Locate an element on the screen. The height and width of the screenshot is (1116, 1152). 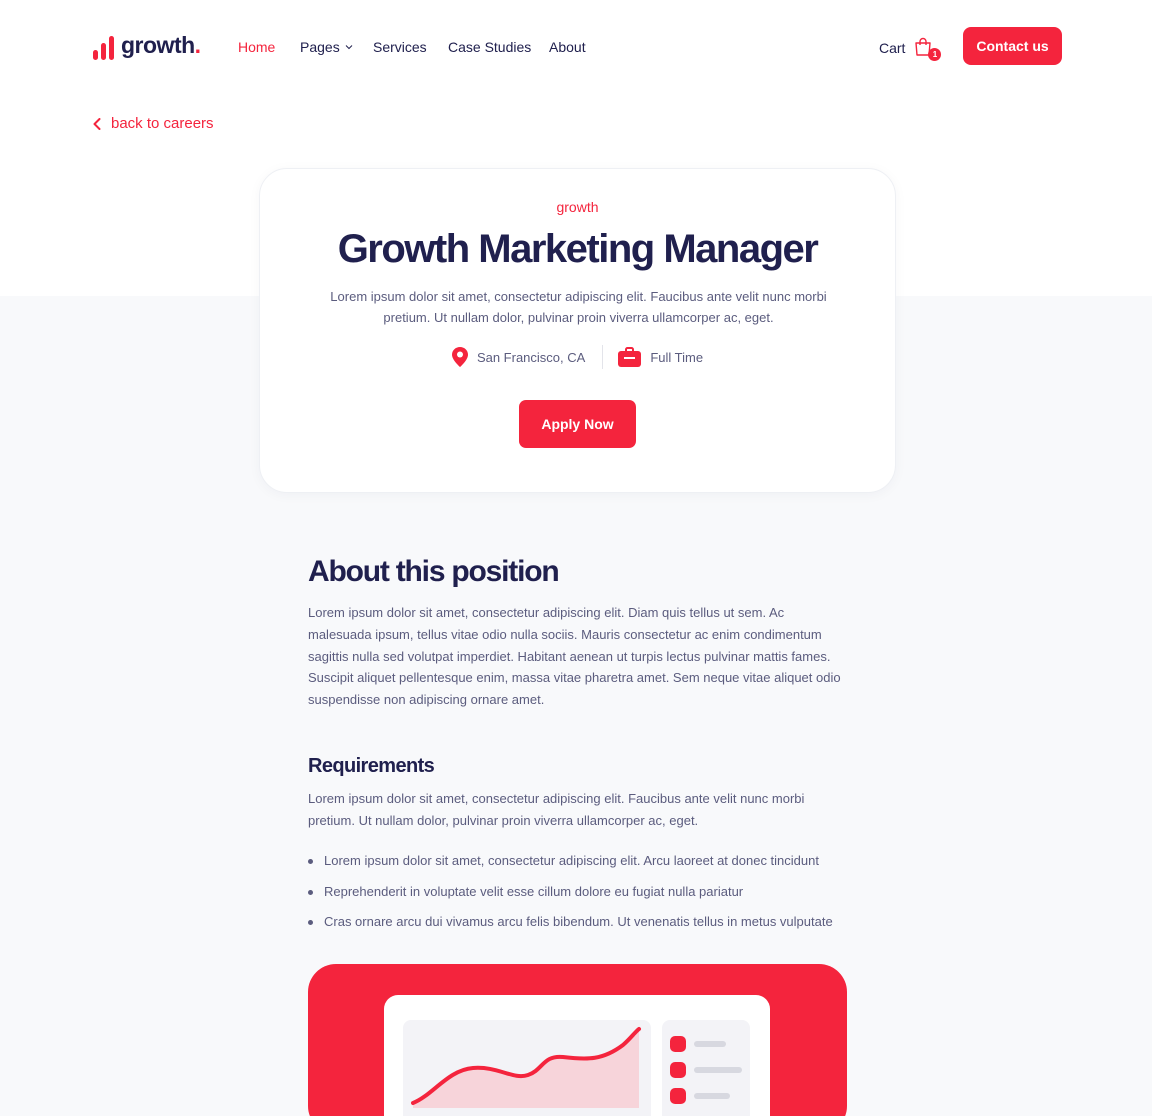
chevron-left-icon is located at coordinates (97, 123).